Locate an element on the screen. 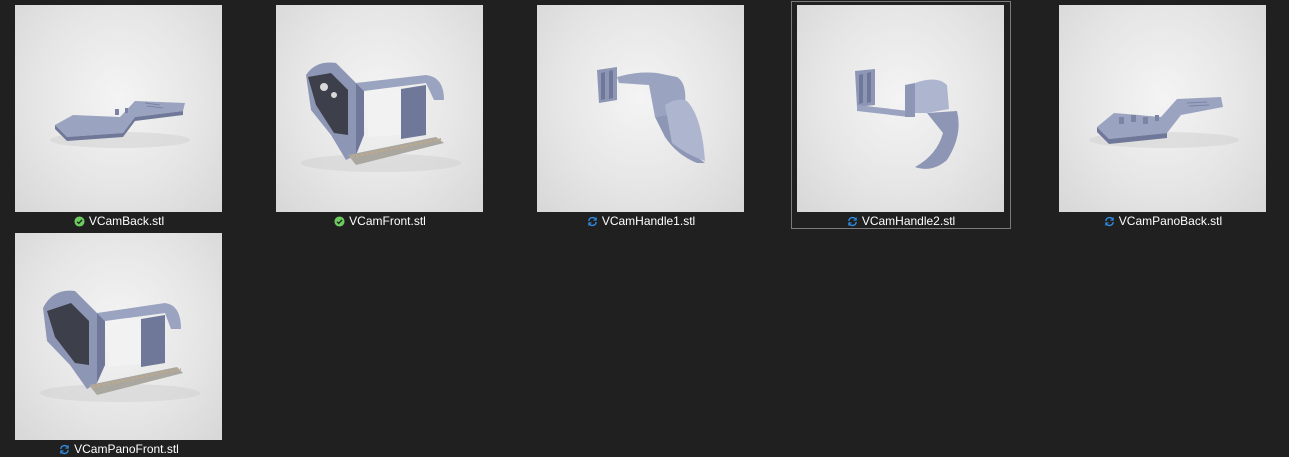  file-tile-vcamfront: VCamFront.stl is located at coordinates (380, 117).